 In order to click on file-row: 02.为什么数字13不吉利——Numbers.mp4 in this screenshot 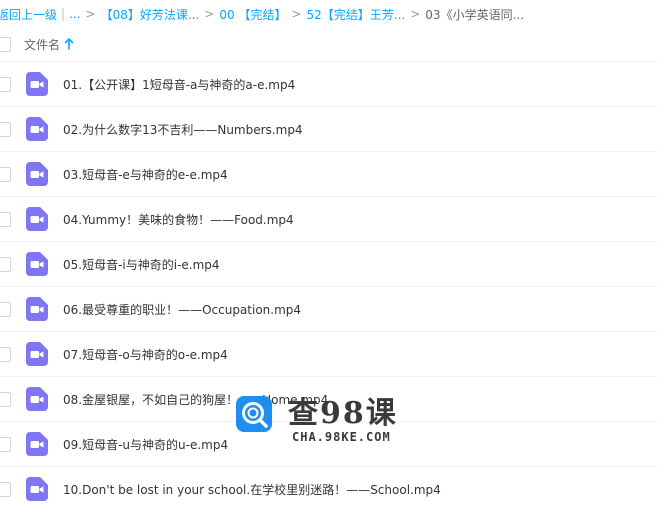, I will do `click(329, 129)`.